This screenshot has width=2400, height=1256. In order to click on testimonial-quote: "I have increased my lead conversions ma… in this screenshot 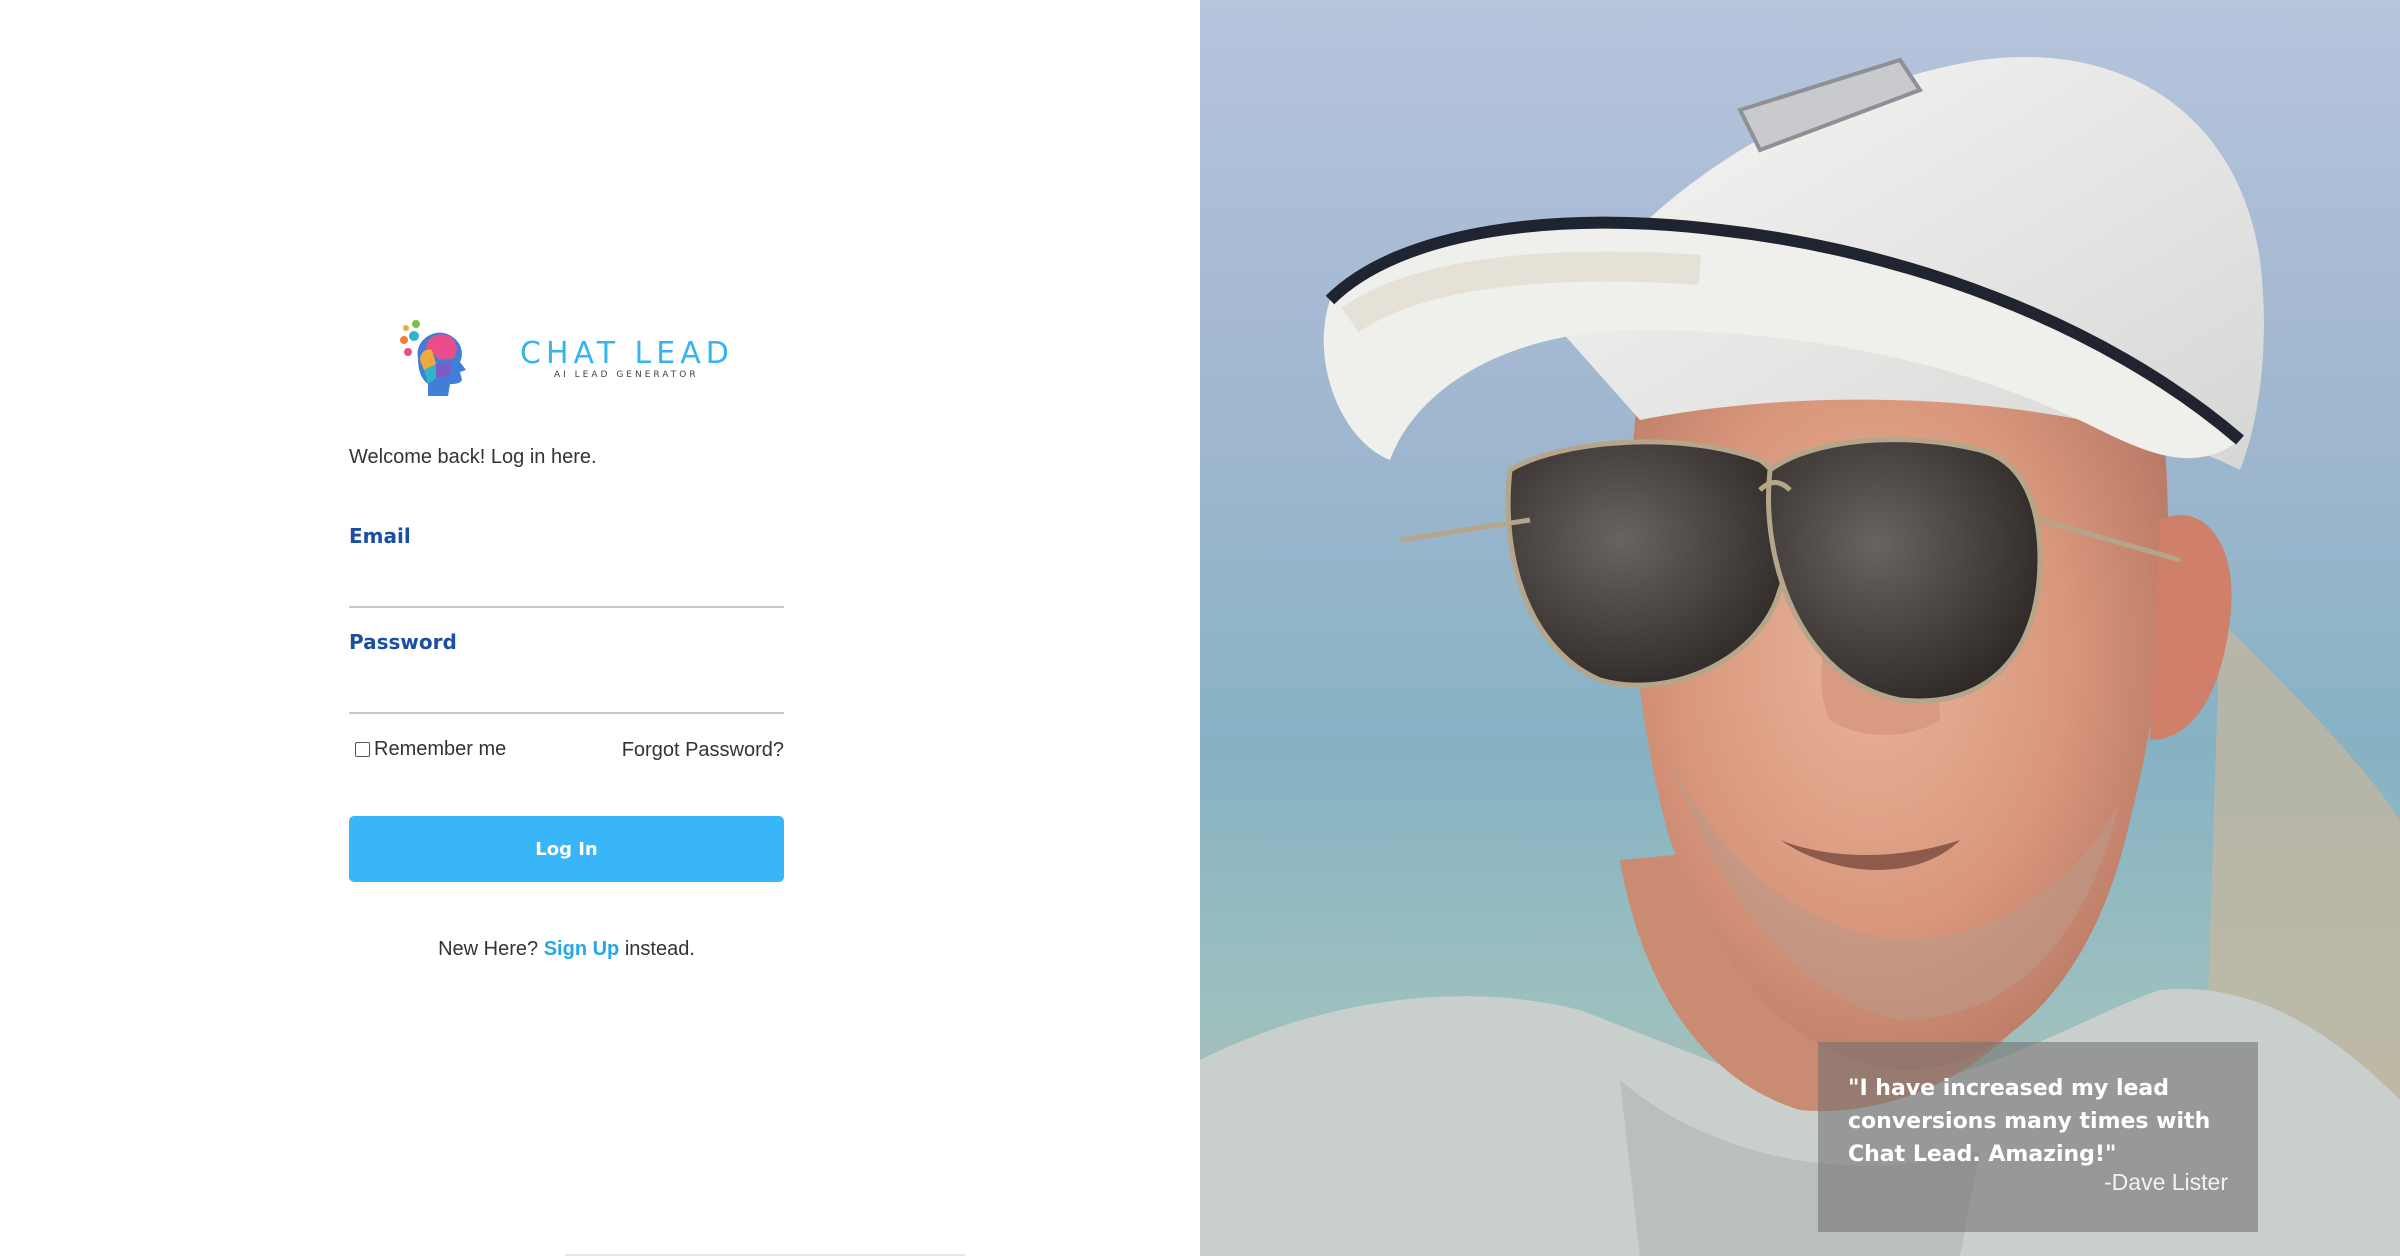, I will do `click(2029, 1121)`.